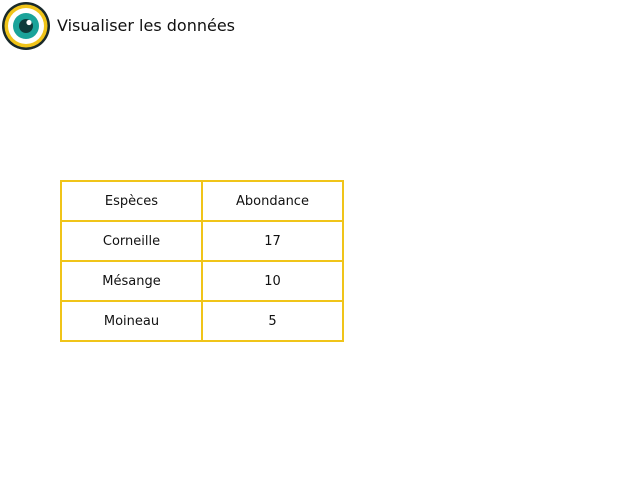 This screenshot has width=640, height=480. What do you see at coordinates (131, 241) in the screenshot?
I see `species-cell: Corneille` at bounding box center [131, 241].